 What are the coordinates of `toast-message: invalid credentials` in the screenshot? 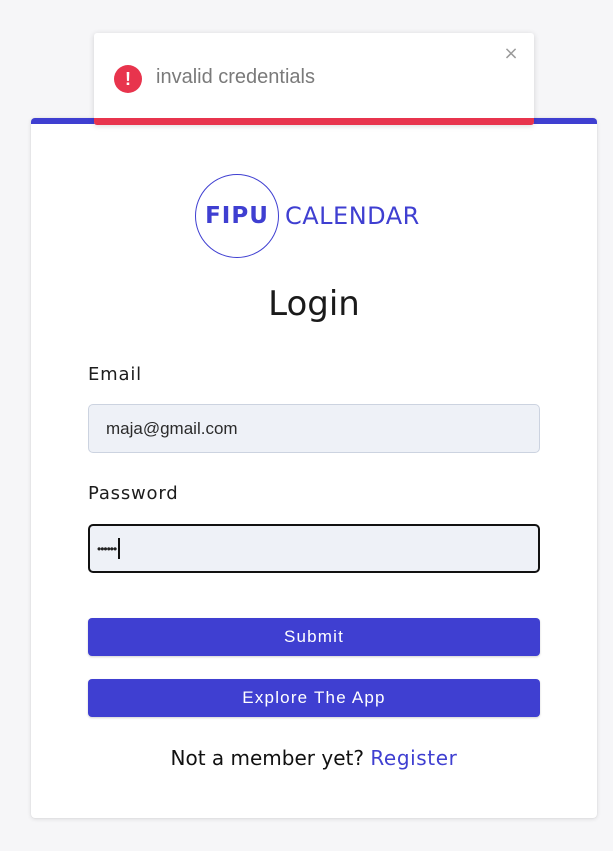 It's located at (235, 77).